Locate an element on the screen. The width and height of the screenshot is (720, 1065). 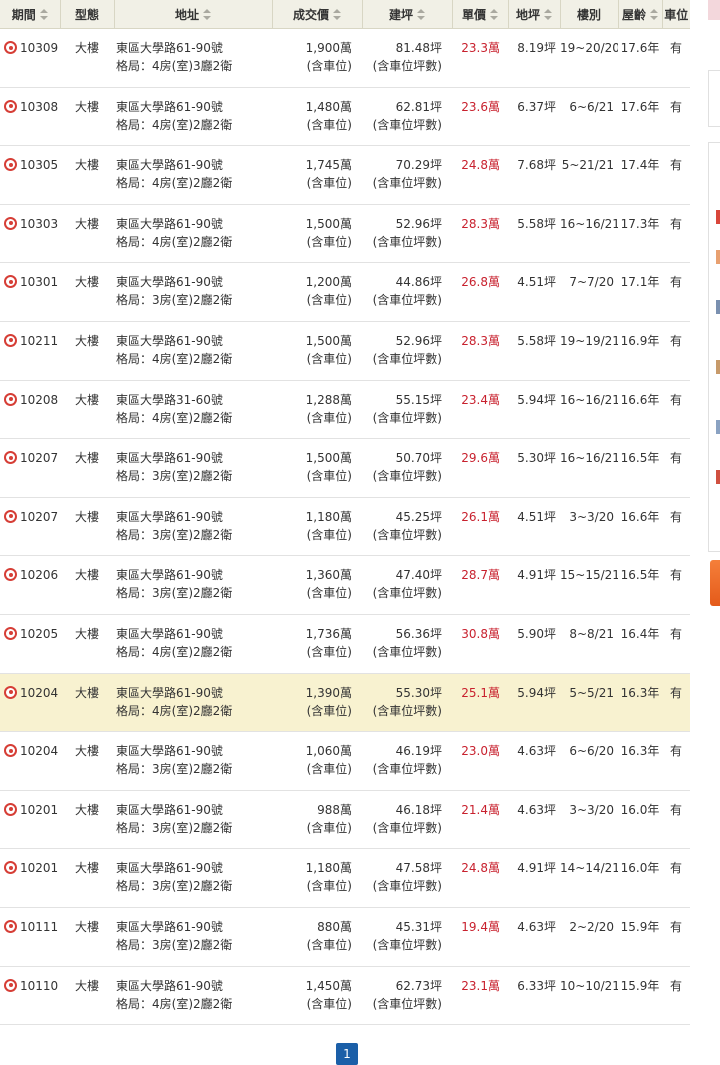
column-header: 地址 is located at coordinates (193, 14).